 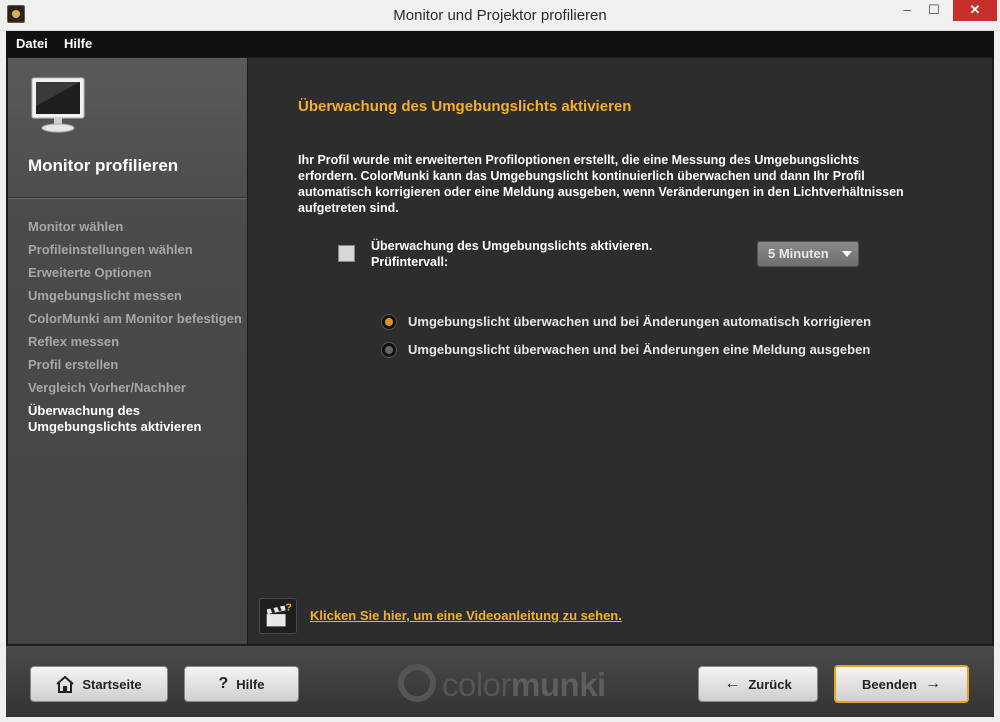 What do you see at coordinates (278, 616) in the screenshot?
I see `video-clapperboard-icon: ?` at bounding box center [278, 616].